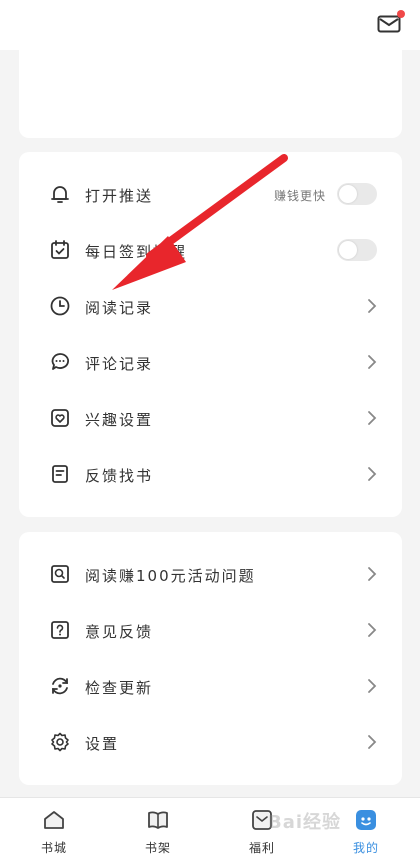  I want to click on find-book-feedback-row: 反馈找书, so click(210, 475).